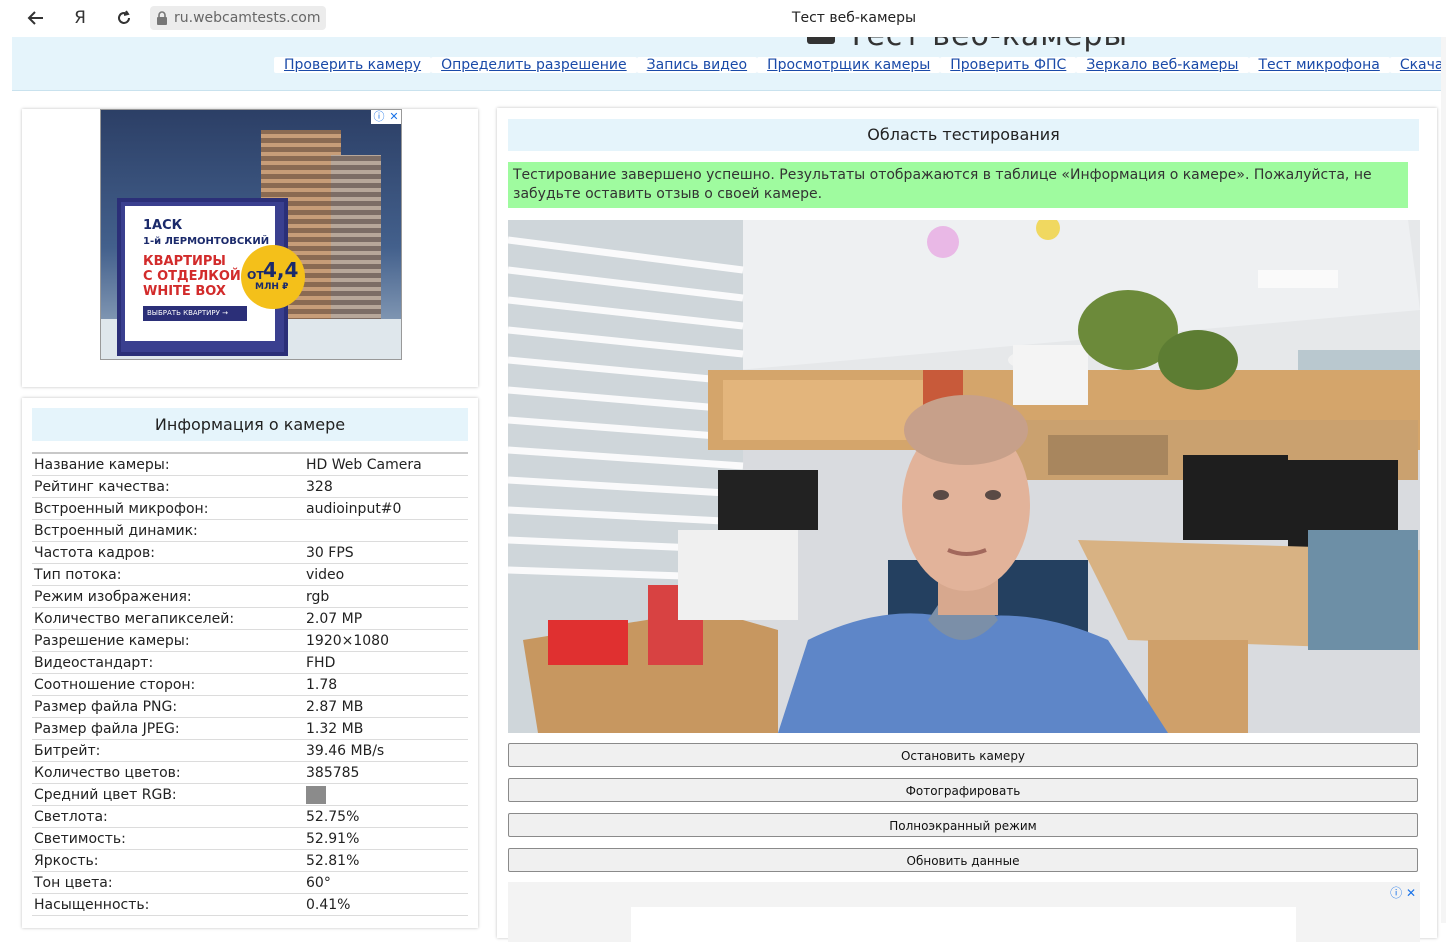  What do you see at coordinates (333, 773) in the screenshot?
I see `info-value: 385785` at bounding box center [333, 773].